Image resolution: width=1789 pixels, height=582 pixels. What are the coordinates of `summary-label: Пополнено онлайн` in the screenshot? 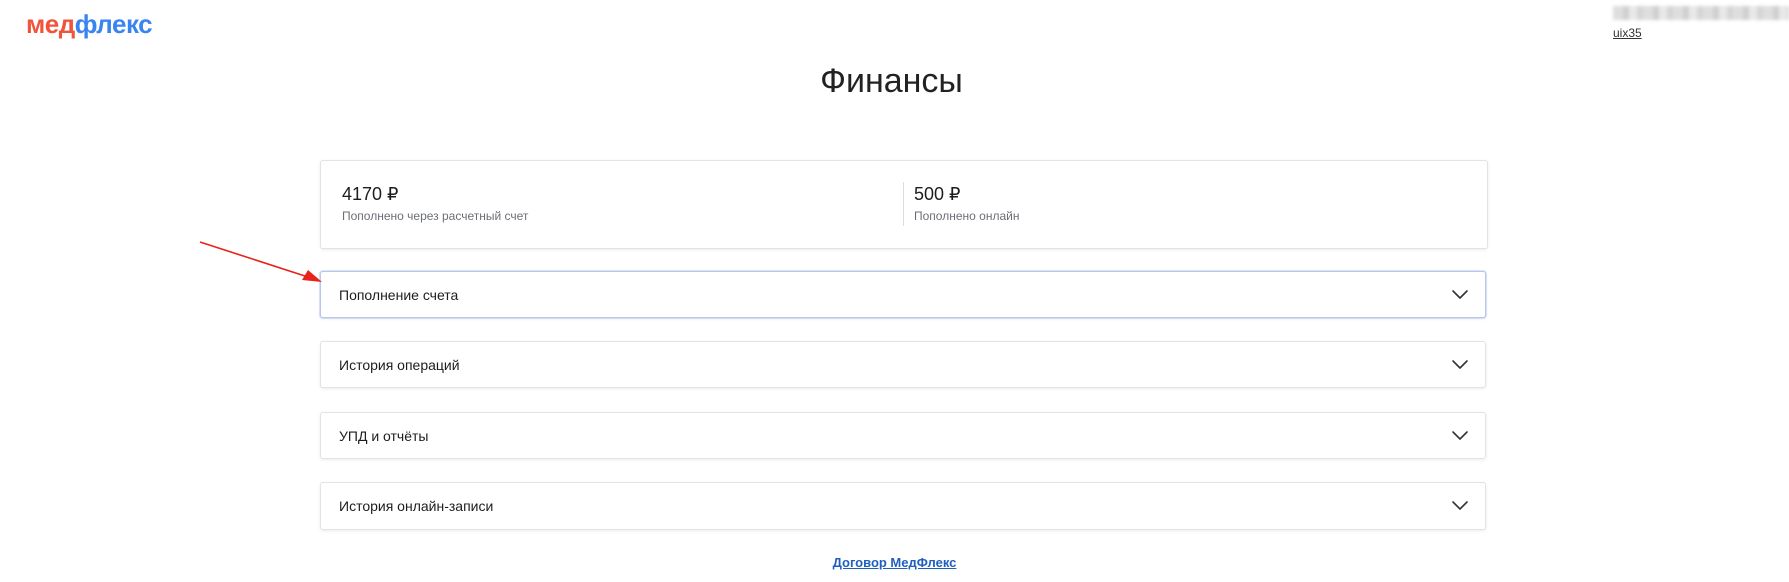 It's located at (967, 216).